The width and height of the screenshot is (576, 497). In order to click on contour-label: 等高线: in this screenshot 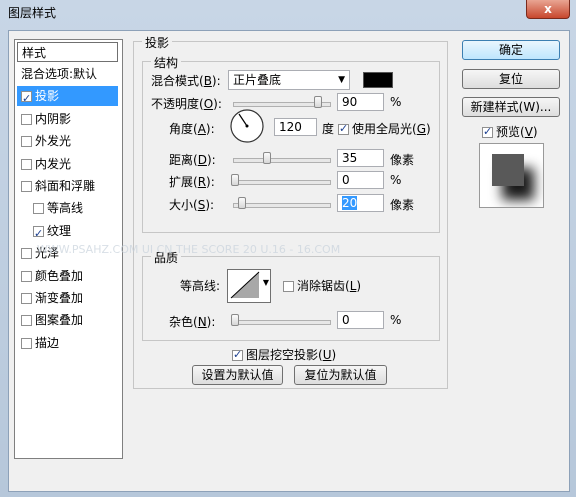, I will do `click(200, 286)`.